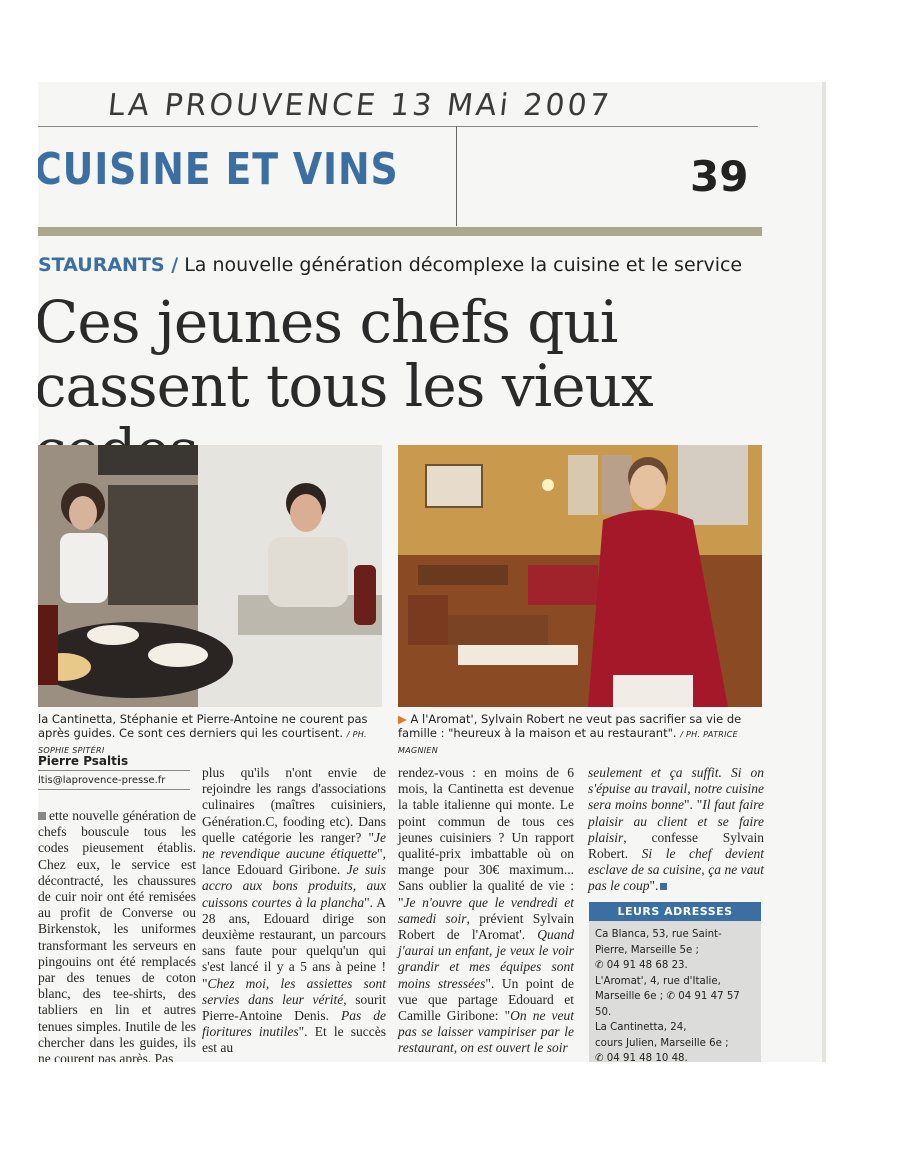 This screenshot has height=1165, width=900. Describe the element at coordinates (108, 265) in the screenshot. I see `kicker-label: STAURANTS /` at that location.